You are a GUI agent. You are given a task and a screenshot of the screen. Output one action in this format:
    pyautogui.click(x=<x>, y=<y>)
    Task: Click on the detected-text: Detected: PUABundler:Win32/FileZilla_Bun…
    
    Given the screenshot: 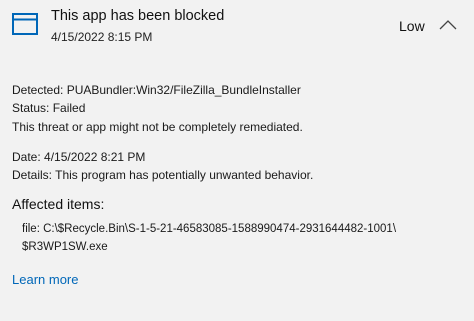 What is the action you would take?
    pyautogui.click(x=156, y=90)
    